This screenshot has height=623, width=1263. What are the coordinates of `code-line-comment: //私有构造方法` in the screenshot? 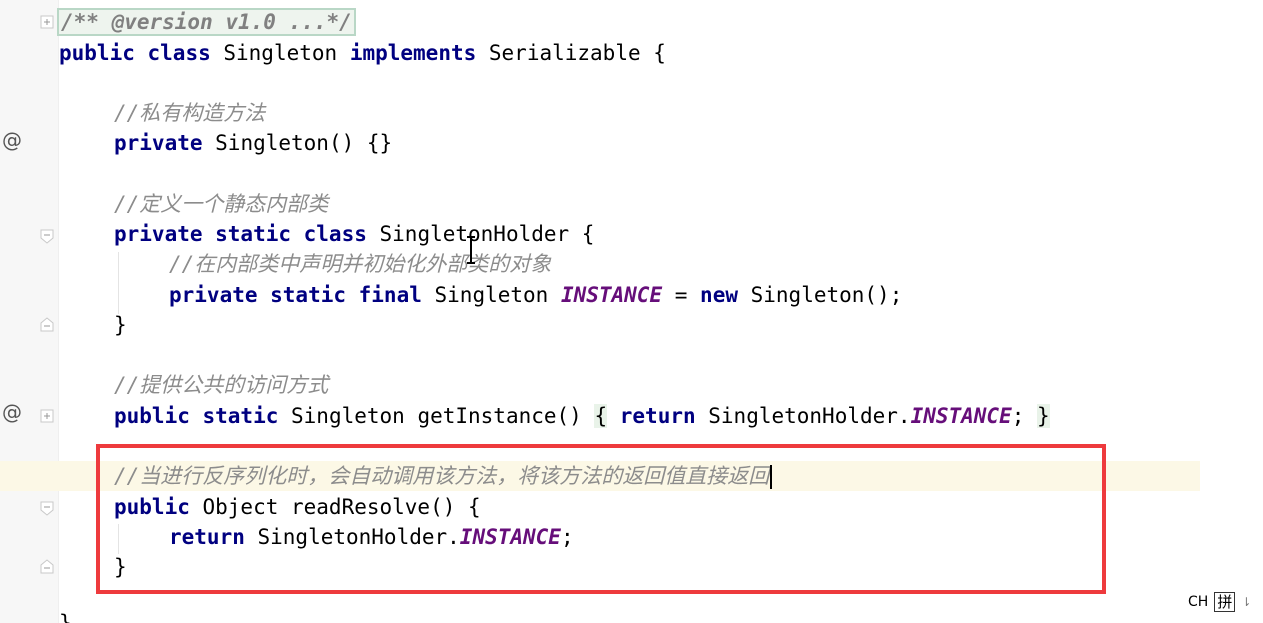 It's located at (189, 113).